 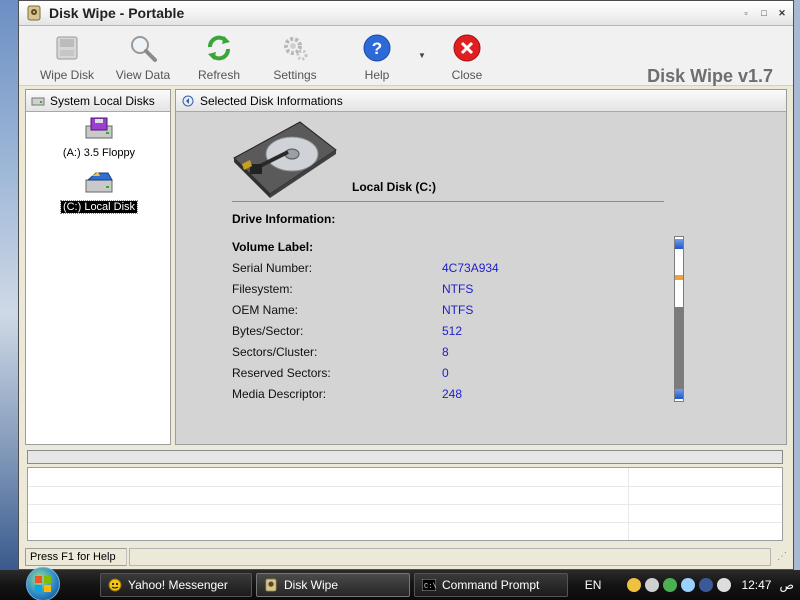 I want to click on svg-text: C:\, so click(x=430, y=587).